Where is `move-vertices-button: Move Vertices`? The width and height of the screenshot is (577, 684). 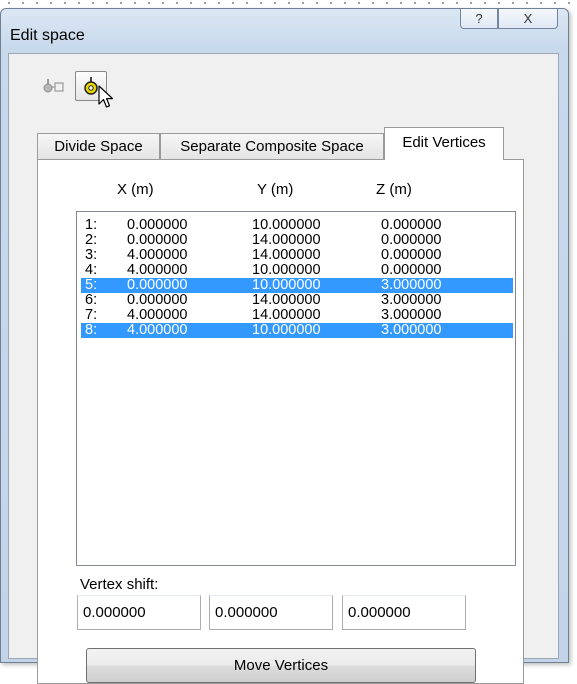 move-vertices-button: Move Vertices is located at coordinates (281, 665).